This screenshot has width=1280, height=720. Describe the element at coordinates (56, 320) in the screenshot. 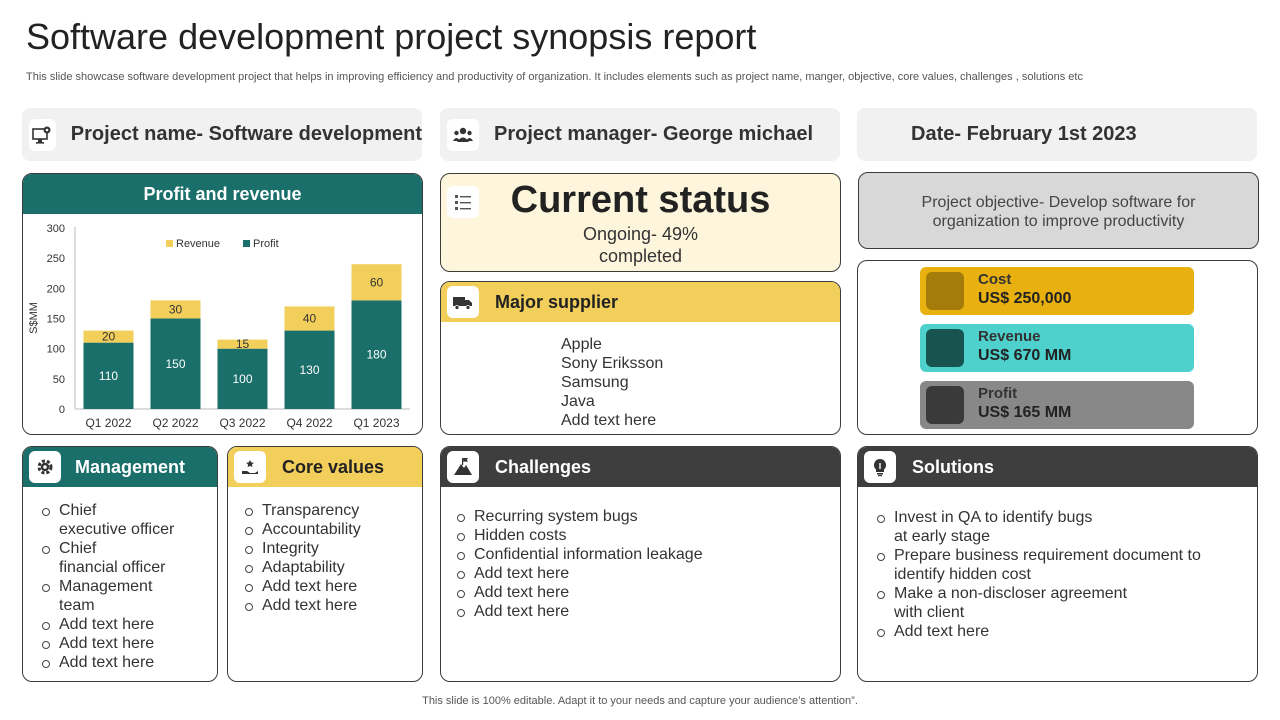

I see `y-tick-label: 150` at that location.